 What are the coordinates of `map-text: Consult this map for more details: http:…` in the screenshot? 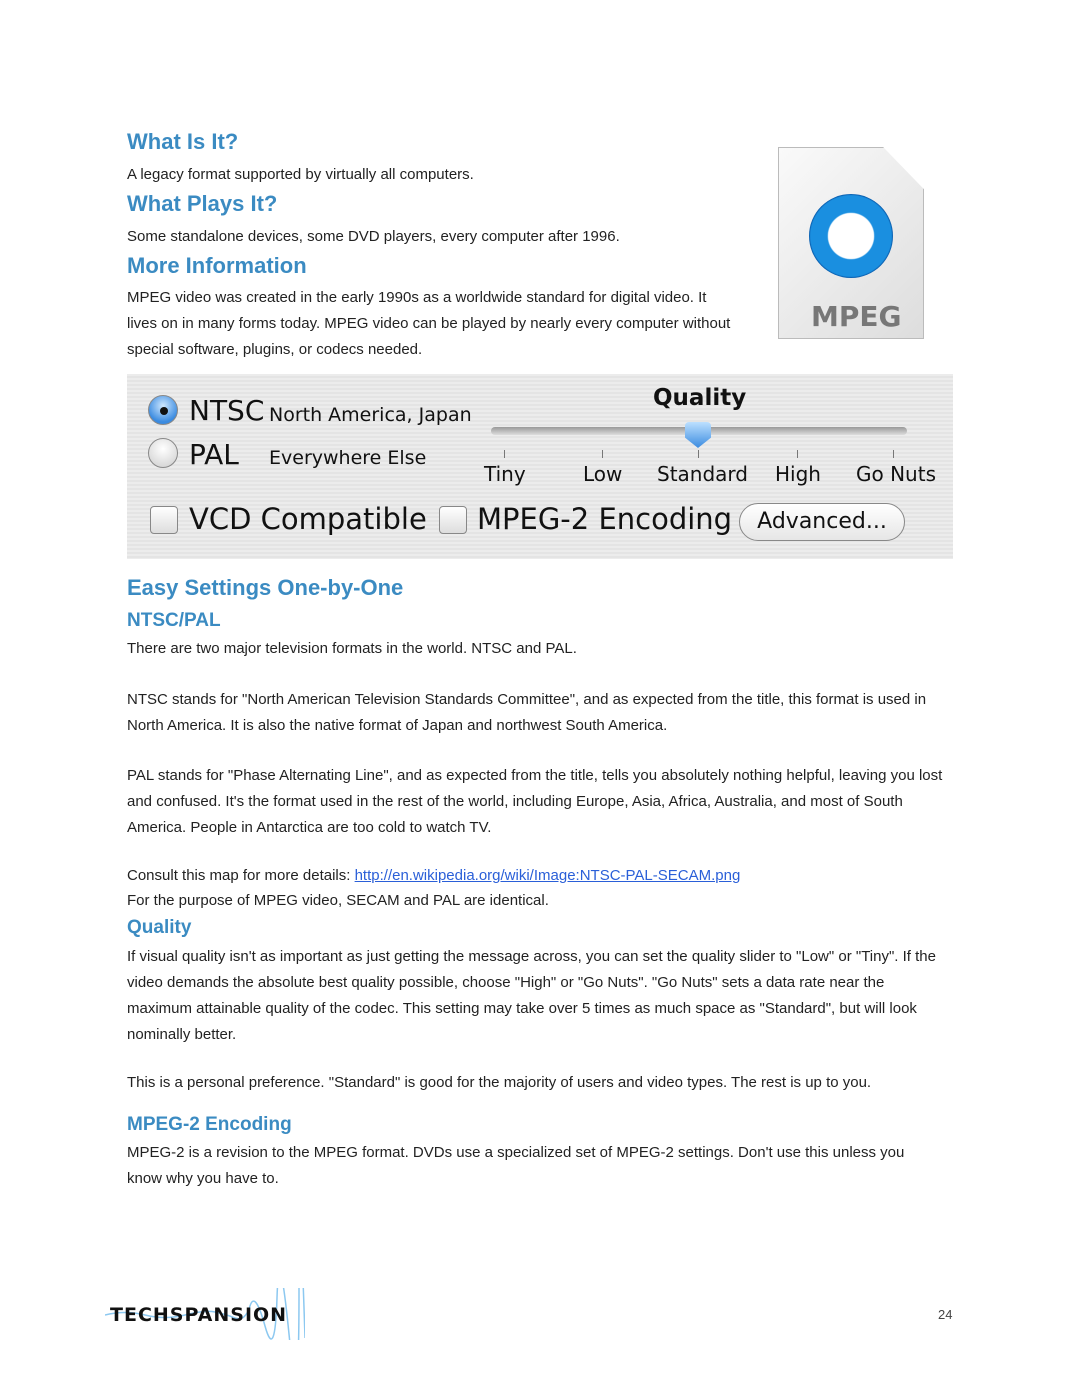 It's located at (542, 876).